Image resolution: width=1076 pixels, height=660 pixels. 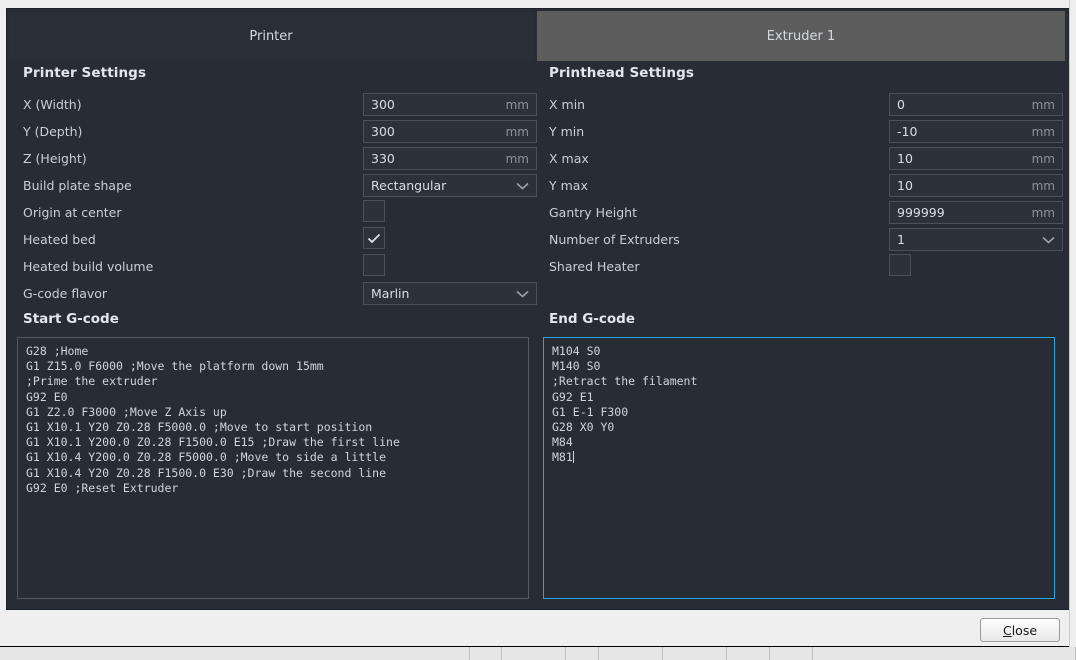 I want to click on input-y-max-value: 10, so click(x=905, y=185).